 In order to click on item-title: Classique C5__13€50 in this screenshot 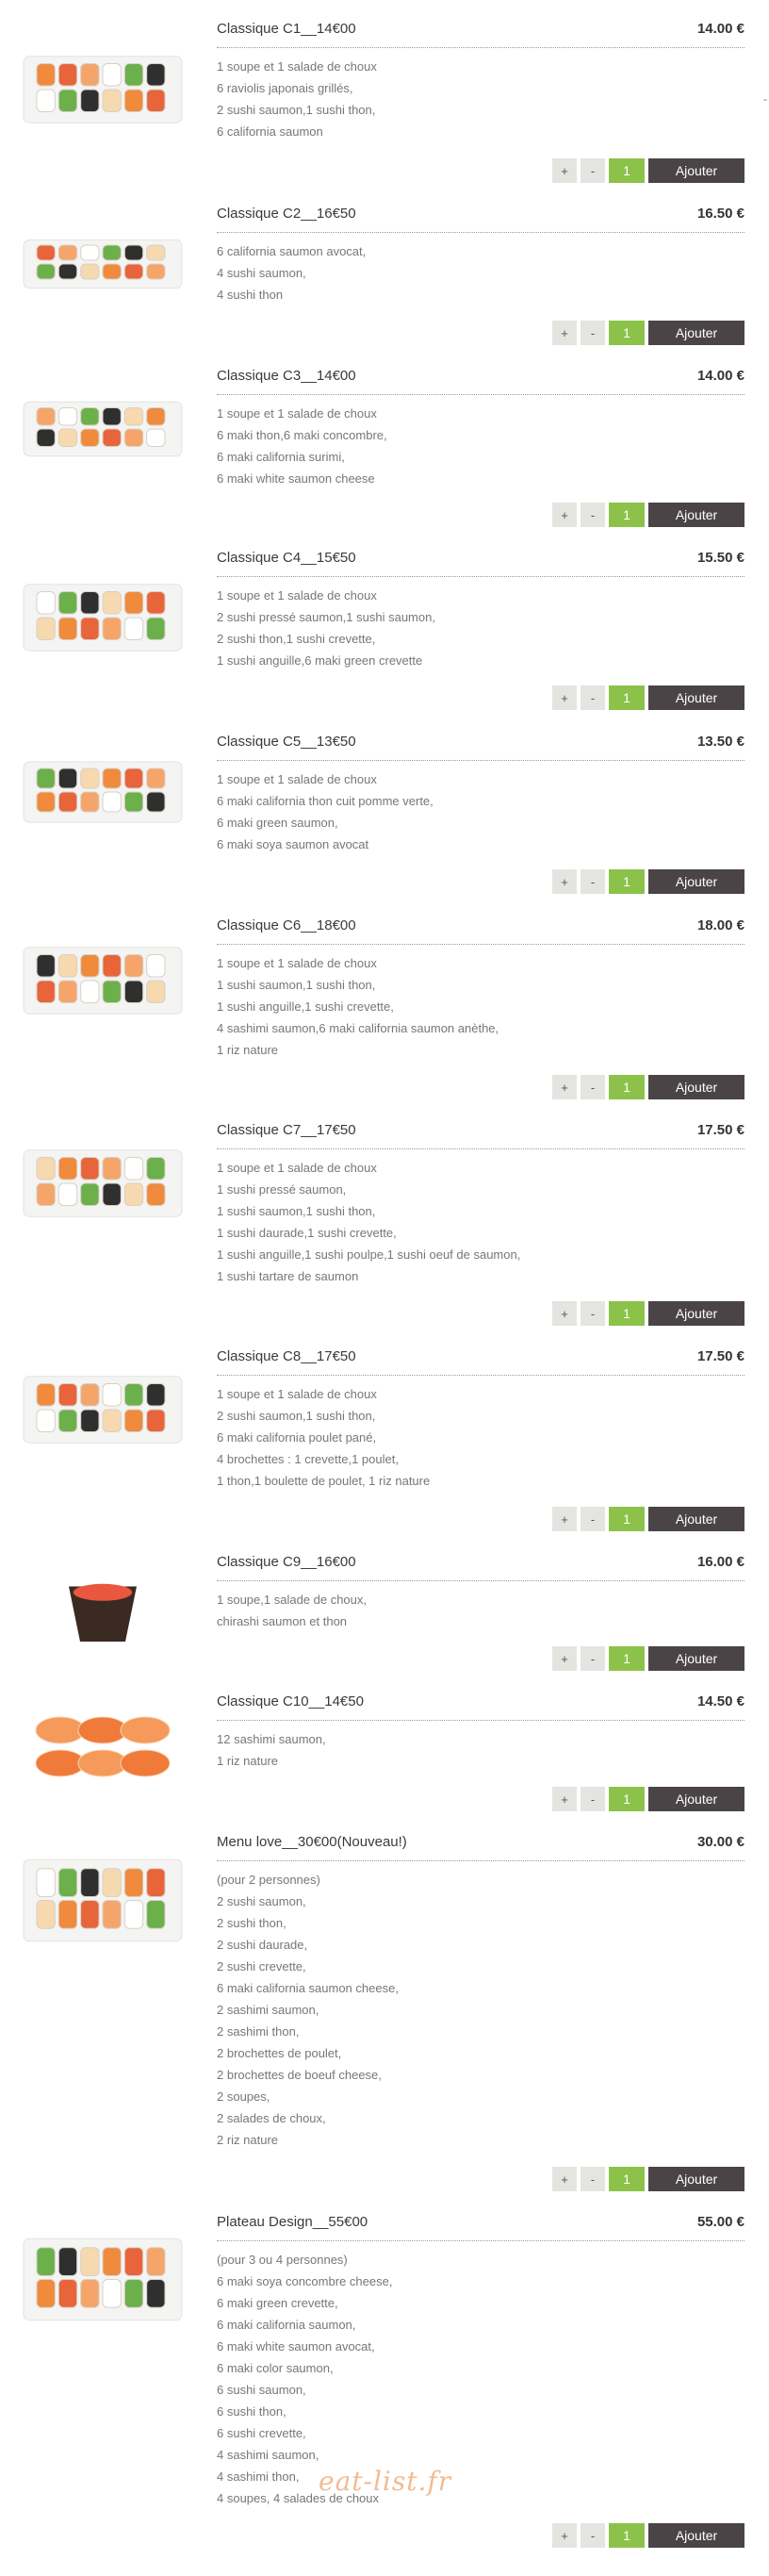, I will do `click(286, 742)`.